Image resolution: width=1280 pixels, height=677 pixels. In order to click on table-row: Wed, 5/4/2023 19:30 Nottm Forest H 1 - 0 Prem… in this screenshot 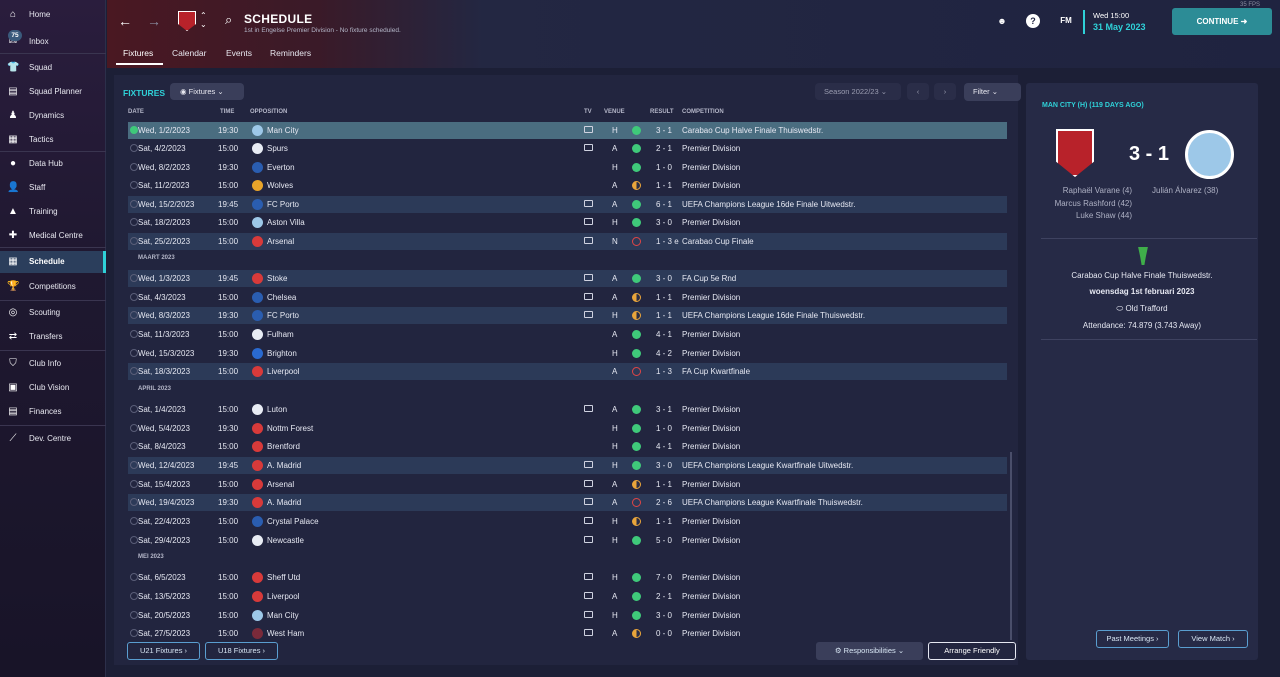, I will do `click(567, 428)`.